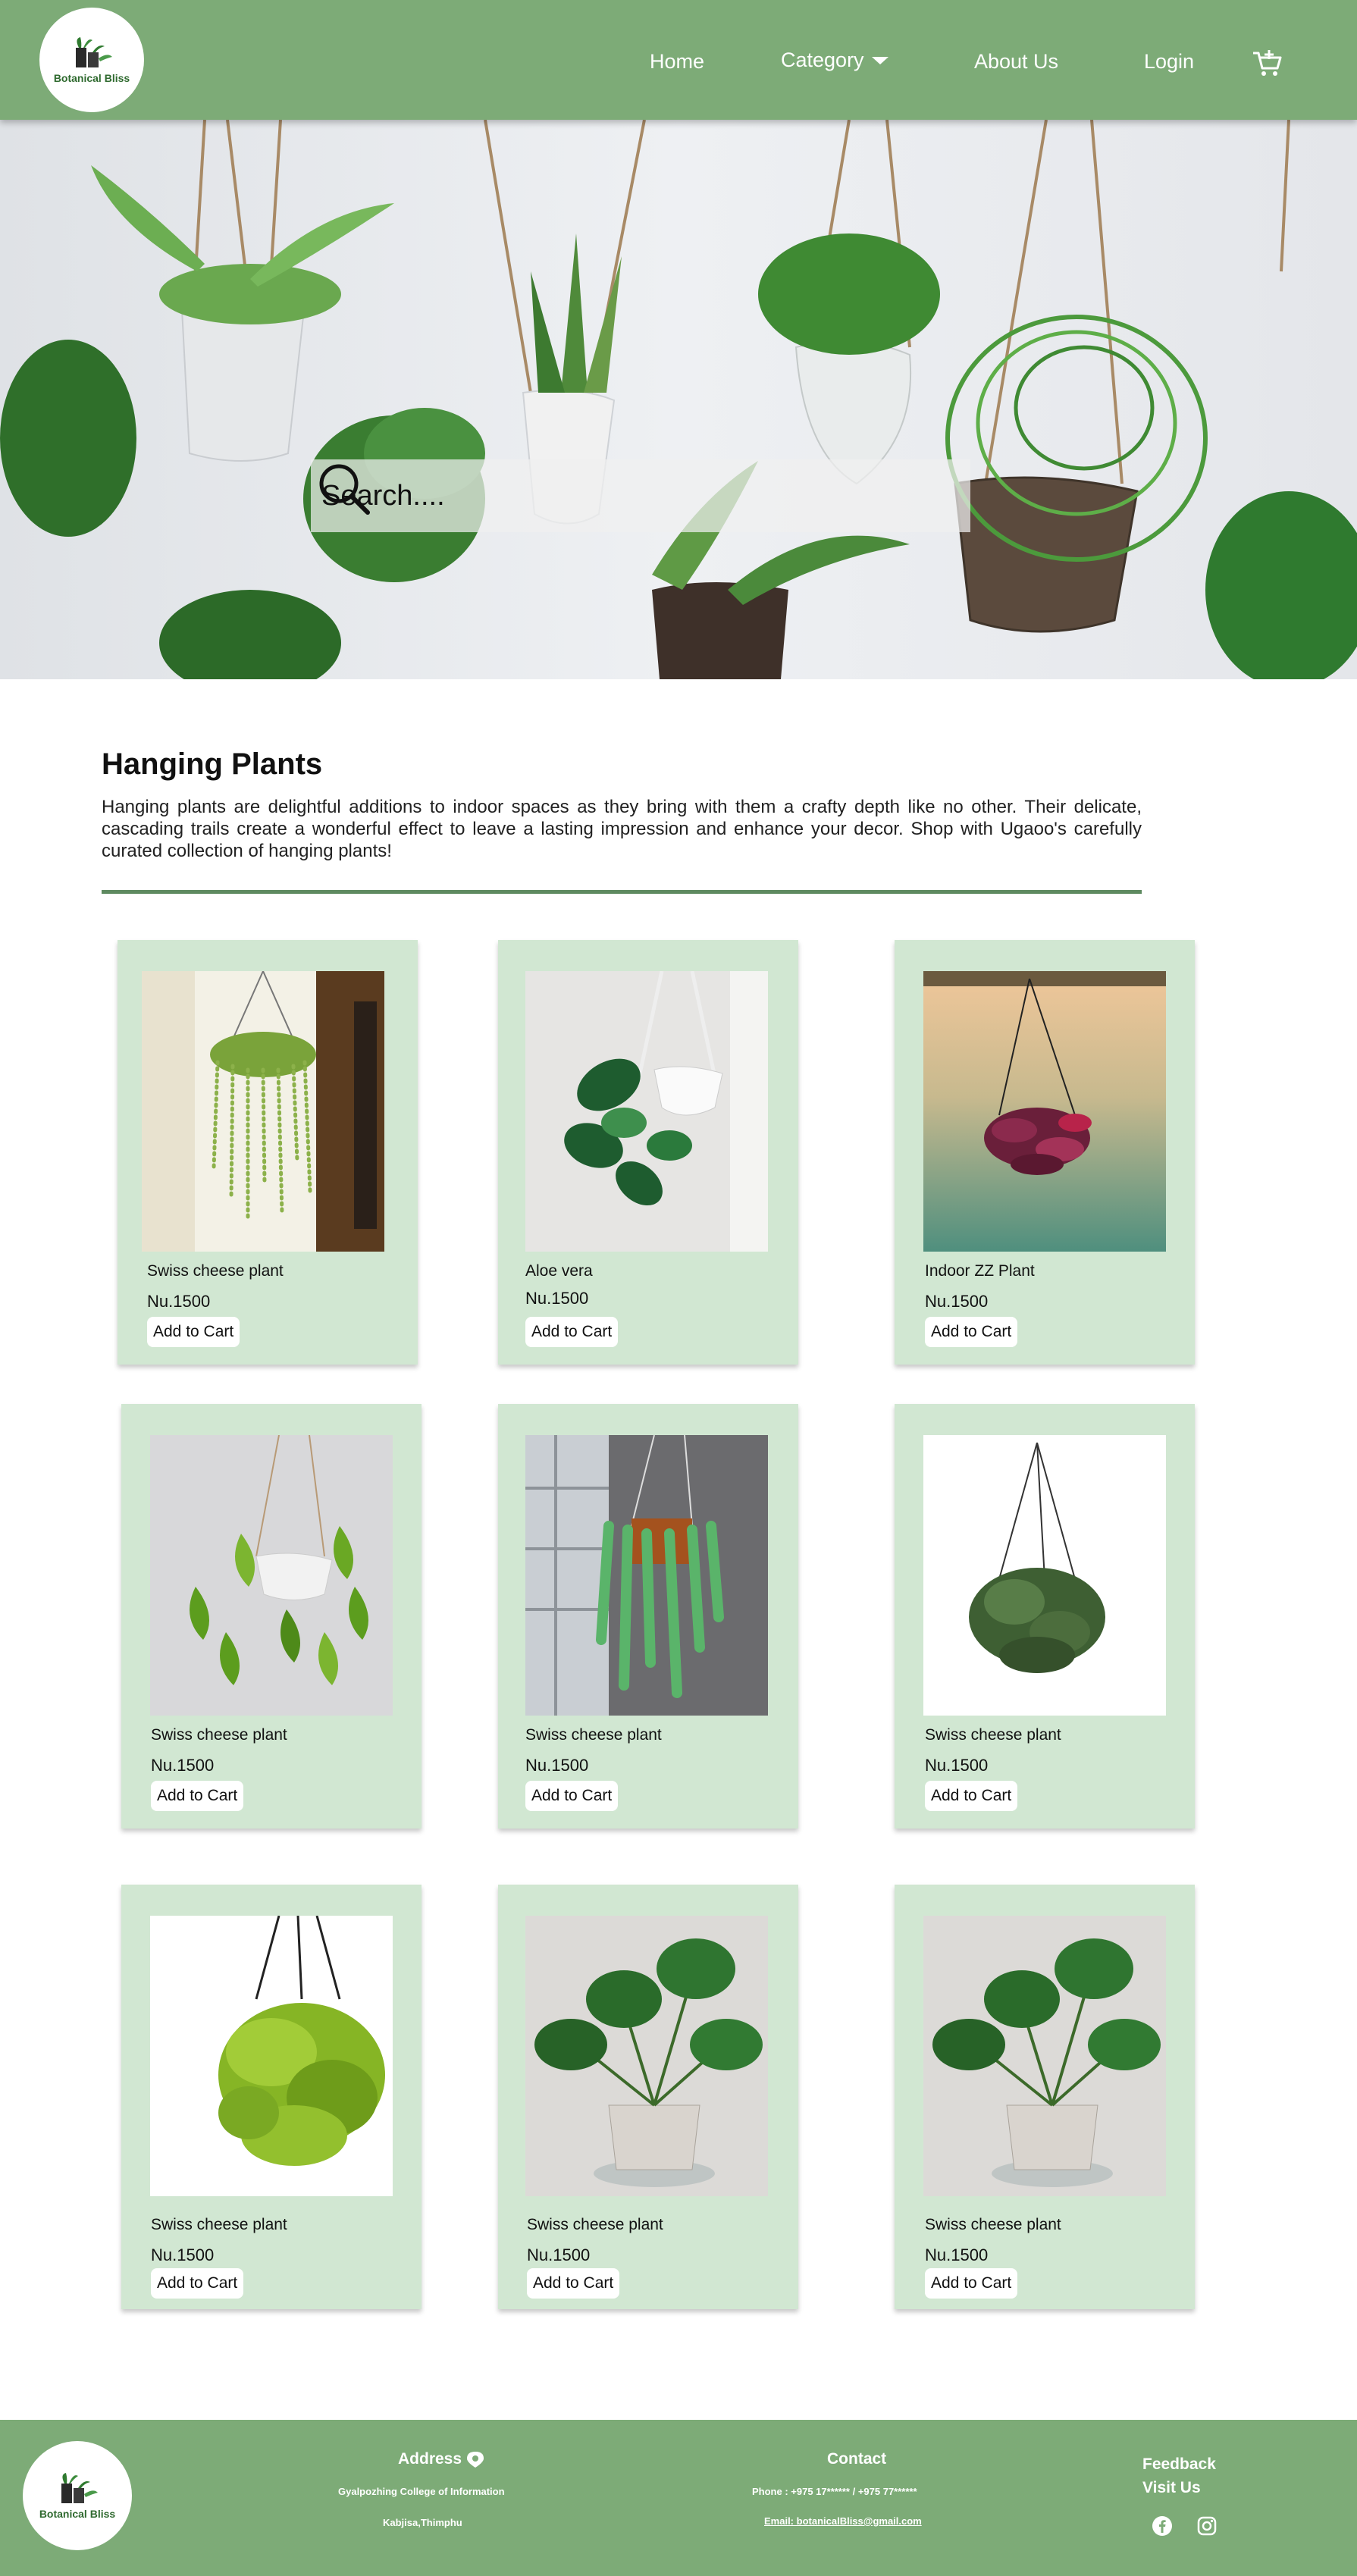 Image resolution: width=1357 pixels, height=2576 pixels. Describe the element at coordinates (421, 2491) in the screenshot. I see `address-line-1: Gyalpozhing College of Information` at that location.